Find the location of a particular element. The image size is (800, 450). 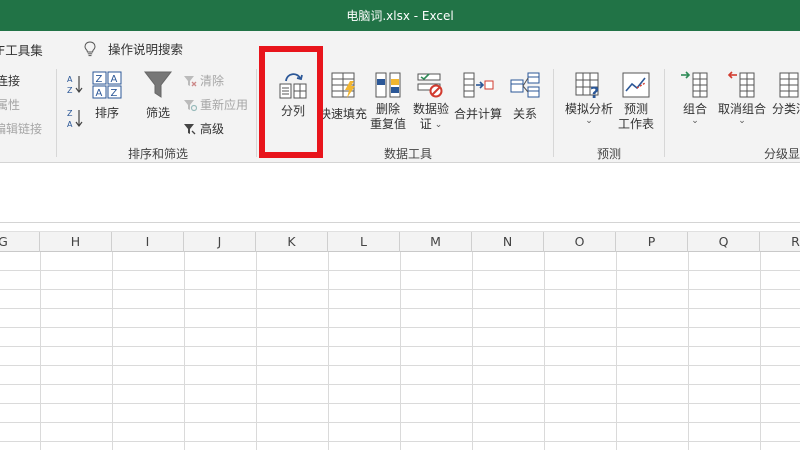

flash-fill-button: 快速填充 is located at coordinates (343, 96).